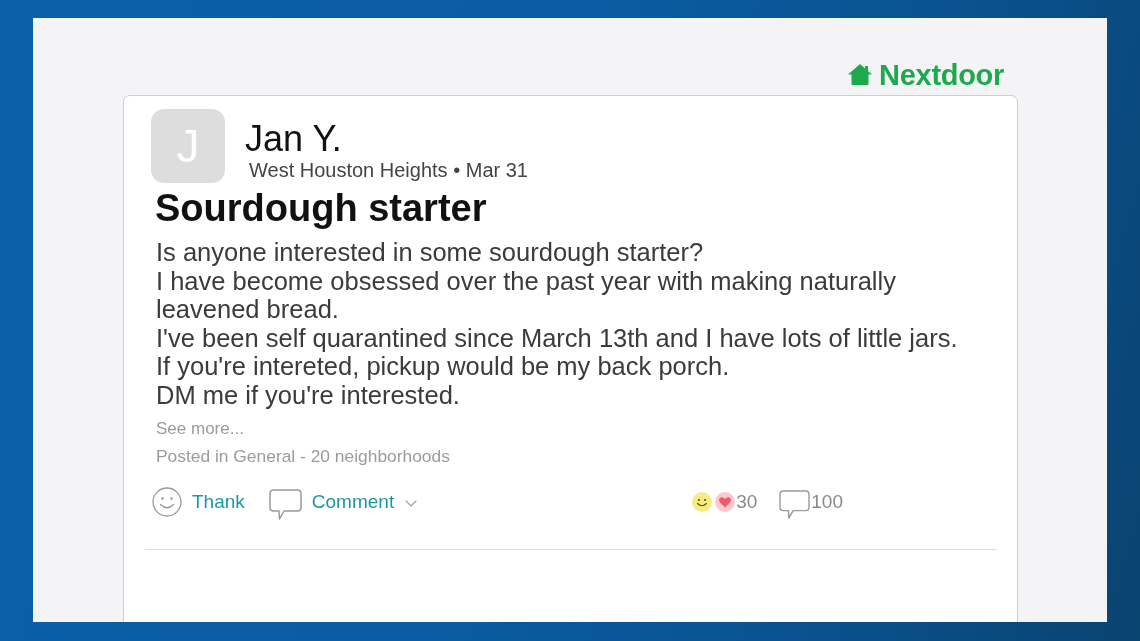 This screenshot has height=641, width=1140. Describe the element at coordinates (443, 366) in the screenshot. I see `post-text: If you're intereted, pickup would be my back porch.` at that location.